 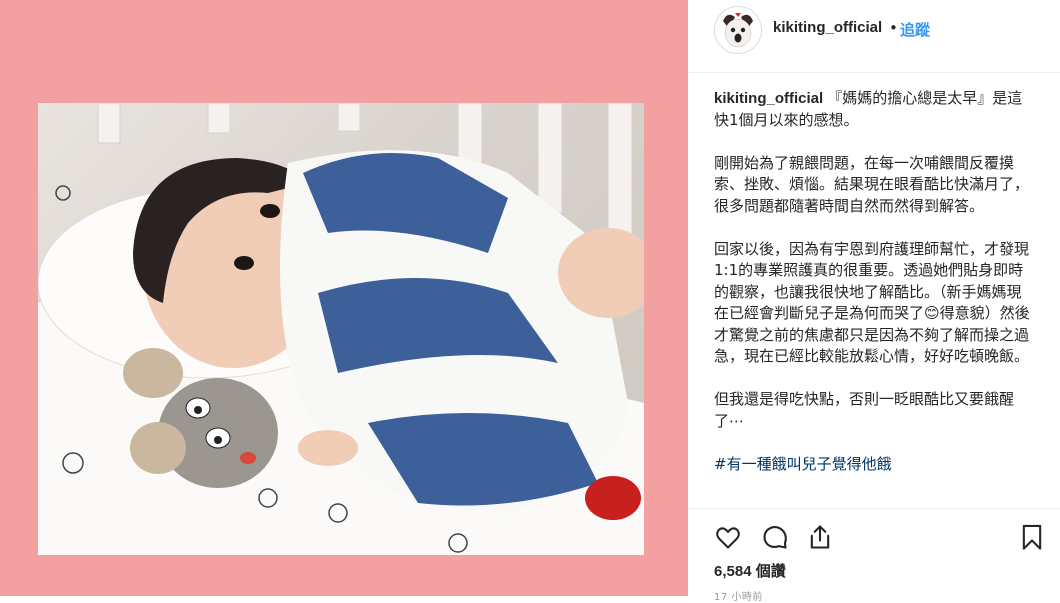 I want to click on baby-hand, so click(x=328, y=448).